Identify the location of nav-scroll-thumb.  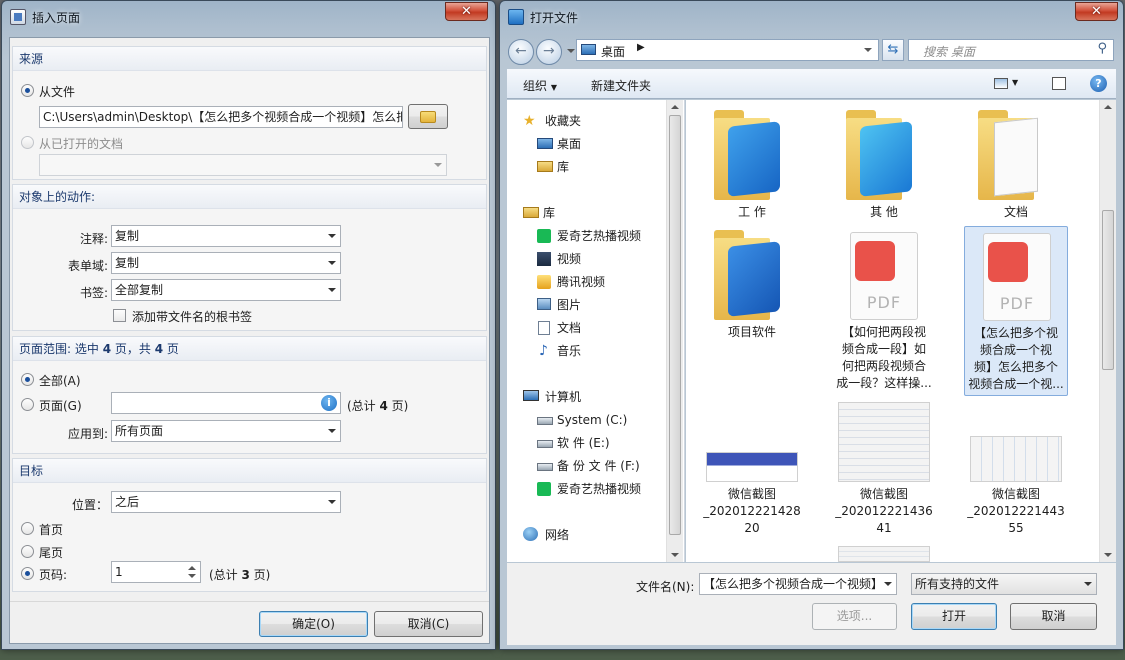
(675, 325).